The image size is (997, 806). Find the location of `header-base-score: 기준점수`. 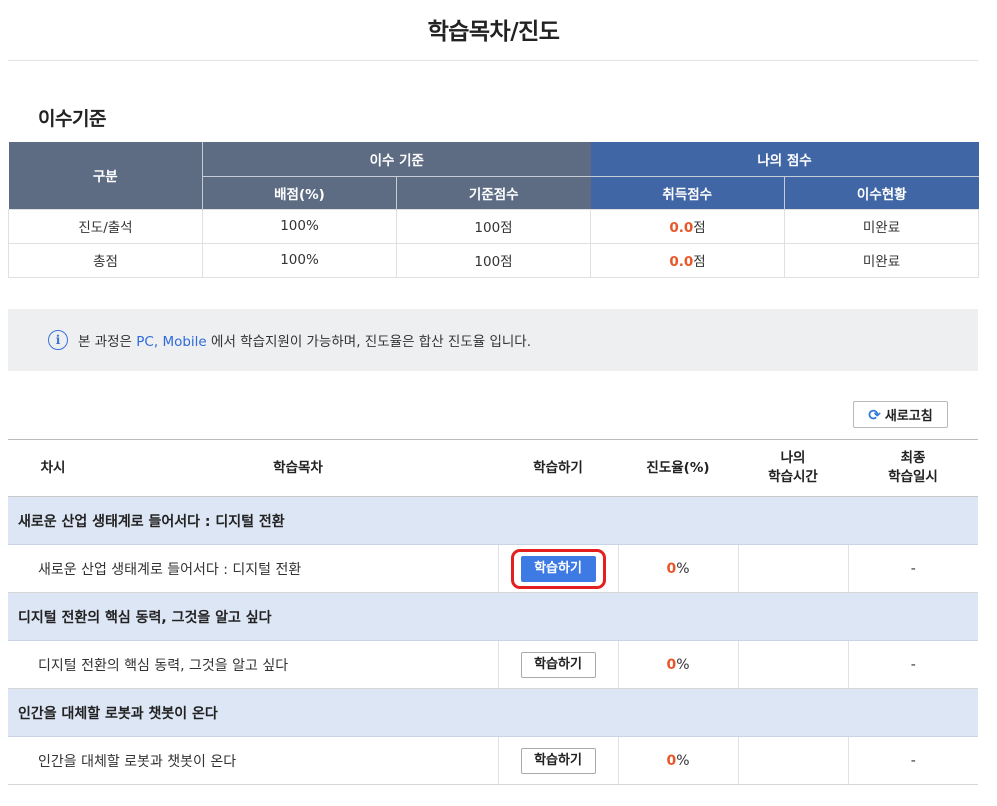

header-base-score: 기준점수 is located at coordinates (493, 192).